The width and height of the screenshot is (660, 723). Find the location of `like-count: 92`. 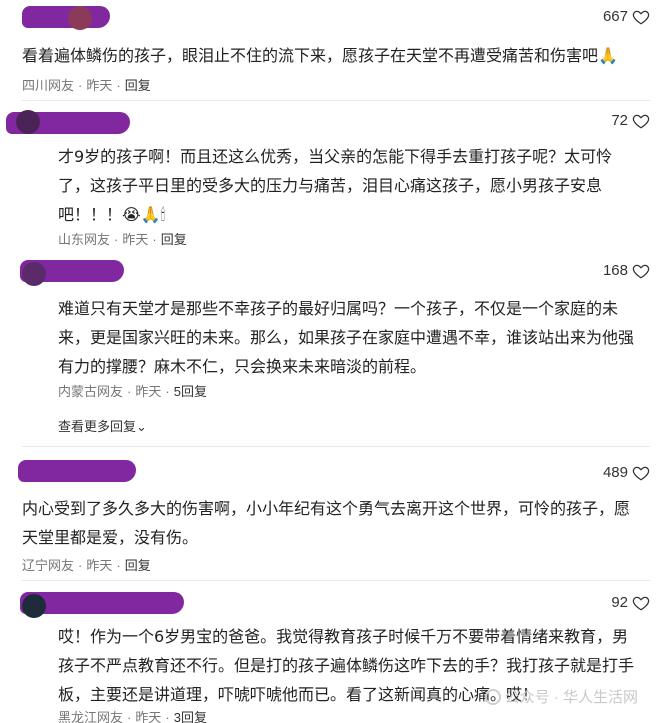

like-count: 92 is located at coordinates (619, 602).